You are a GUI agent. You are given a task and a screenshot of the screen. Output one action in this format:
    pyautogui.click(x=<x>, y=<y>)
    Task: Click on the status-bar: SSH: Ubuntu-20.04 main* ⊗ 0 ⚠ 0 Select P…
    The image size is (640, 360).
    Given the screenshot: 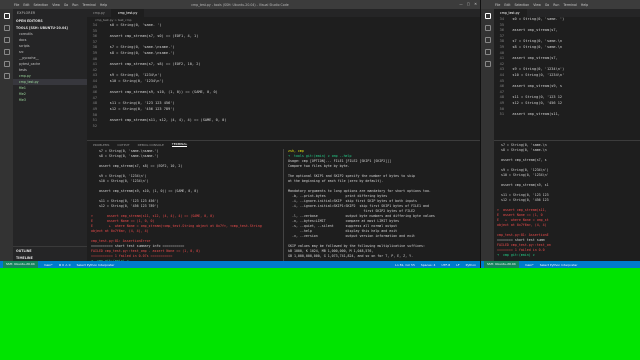 What is the action you would take?
    pyautogui.click(x=240, y=264)
    